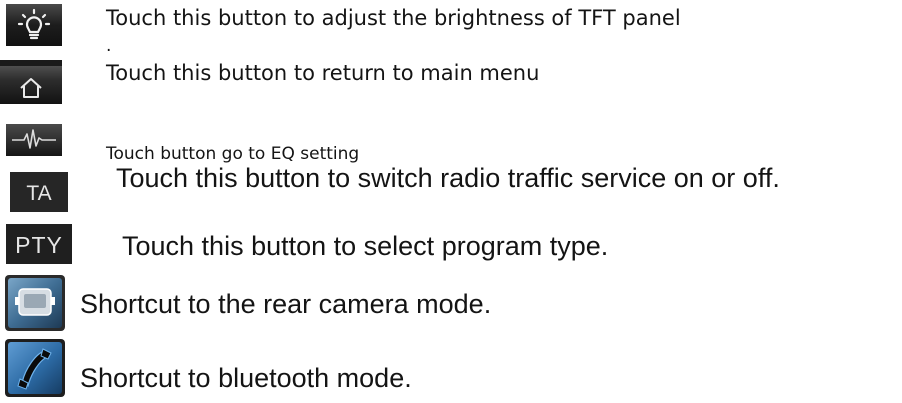 This screenshot has height=403, width=902. I want to click on brightness-bulb-icon, so click(34, 25).